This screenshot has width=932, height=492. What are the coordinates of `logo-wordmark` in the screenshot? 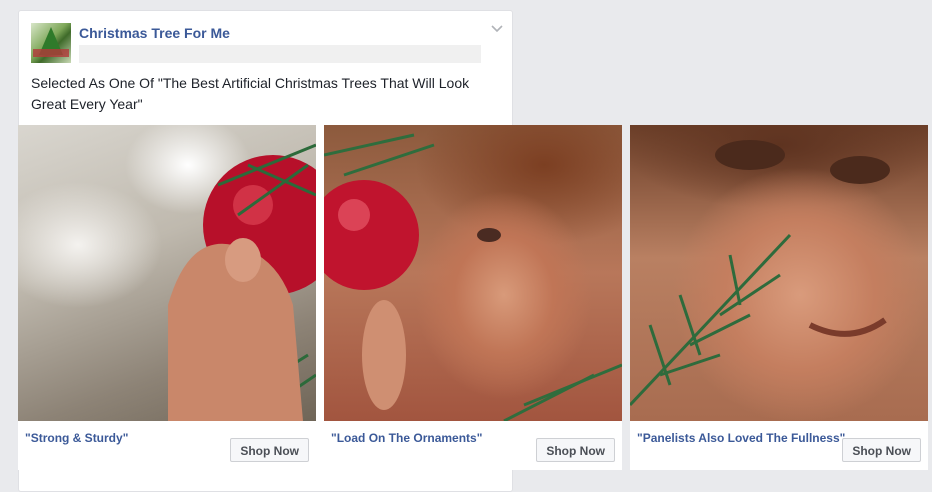 It's located at (51, 53).